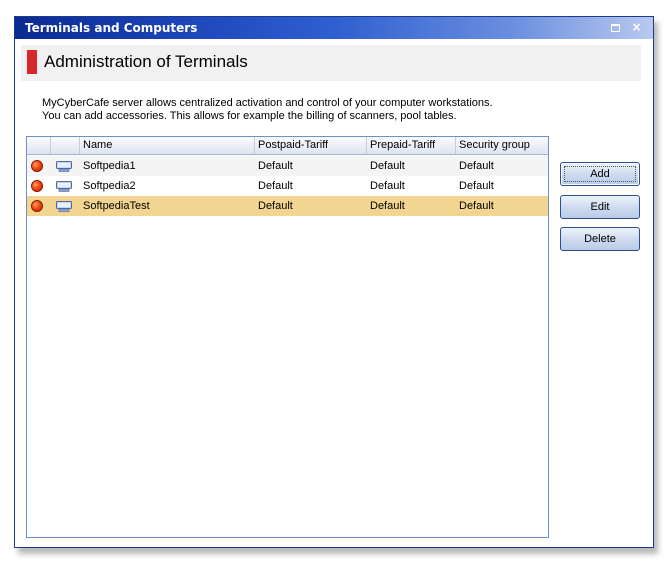 The image size is (672, 570). Describe the element at coordinates (600, 174) in the screenshot. I see `add-button: Add` at that location.